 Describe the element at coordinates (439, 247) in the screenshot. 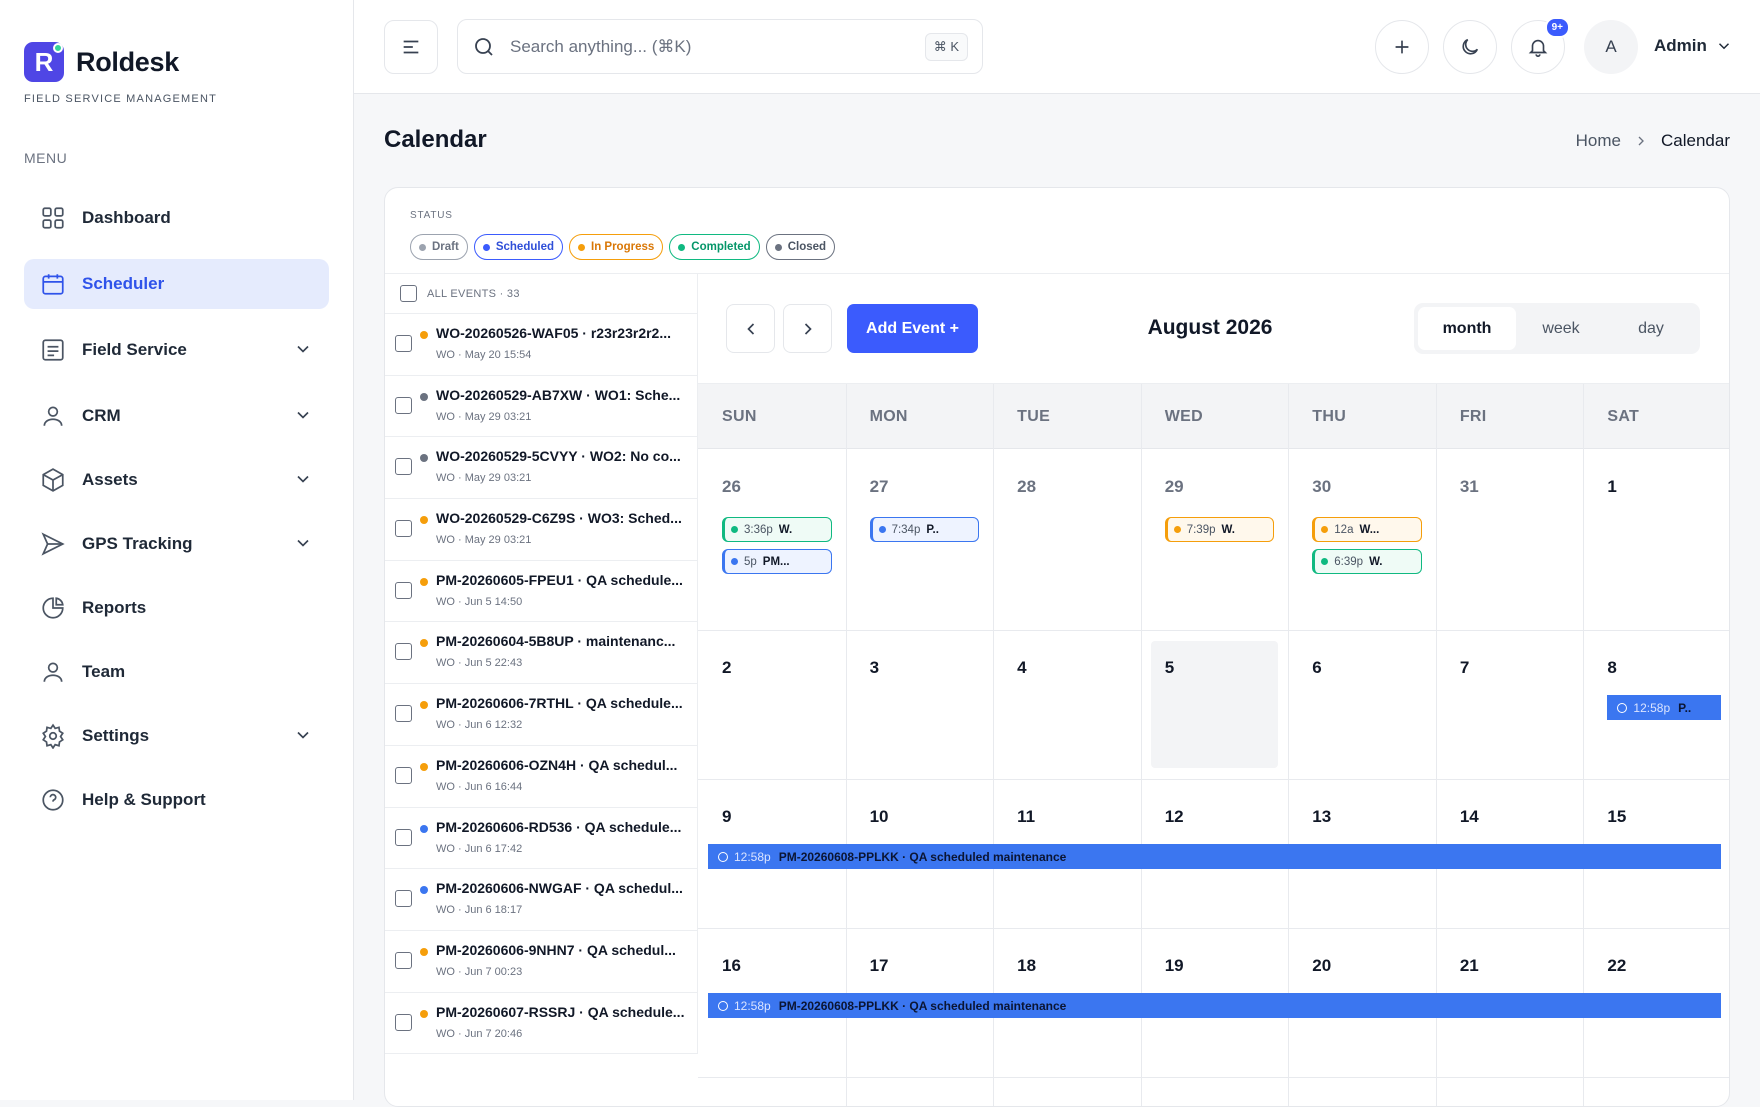

I see `status-chip-draft: Draft` at that location.